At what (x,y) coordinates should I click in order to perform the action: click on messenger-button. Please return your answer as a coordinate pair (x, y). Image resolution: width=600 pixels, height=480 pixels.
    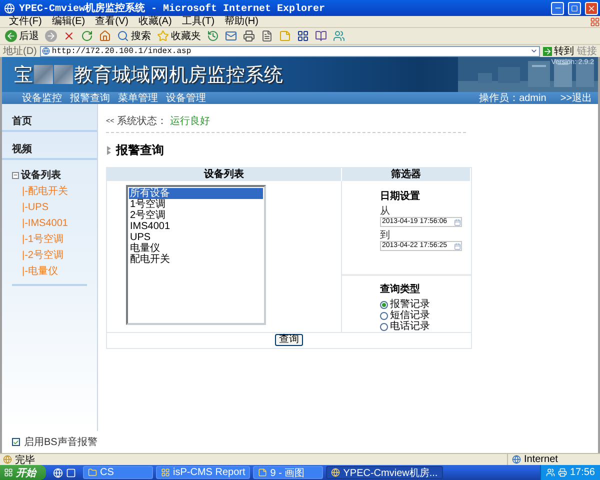
    Looking at the image, I should click on (339, 36).